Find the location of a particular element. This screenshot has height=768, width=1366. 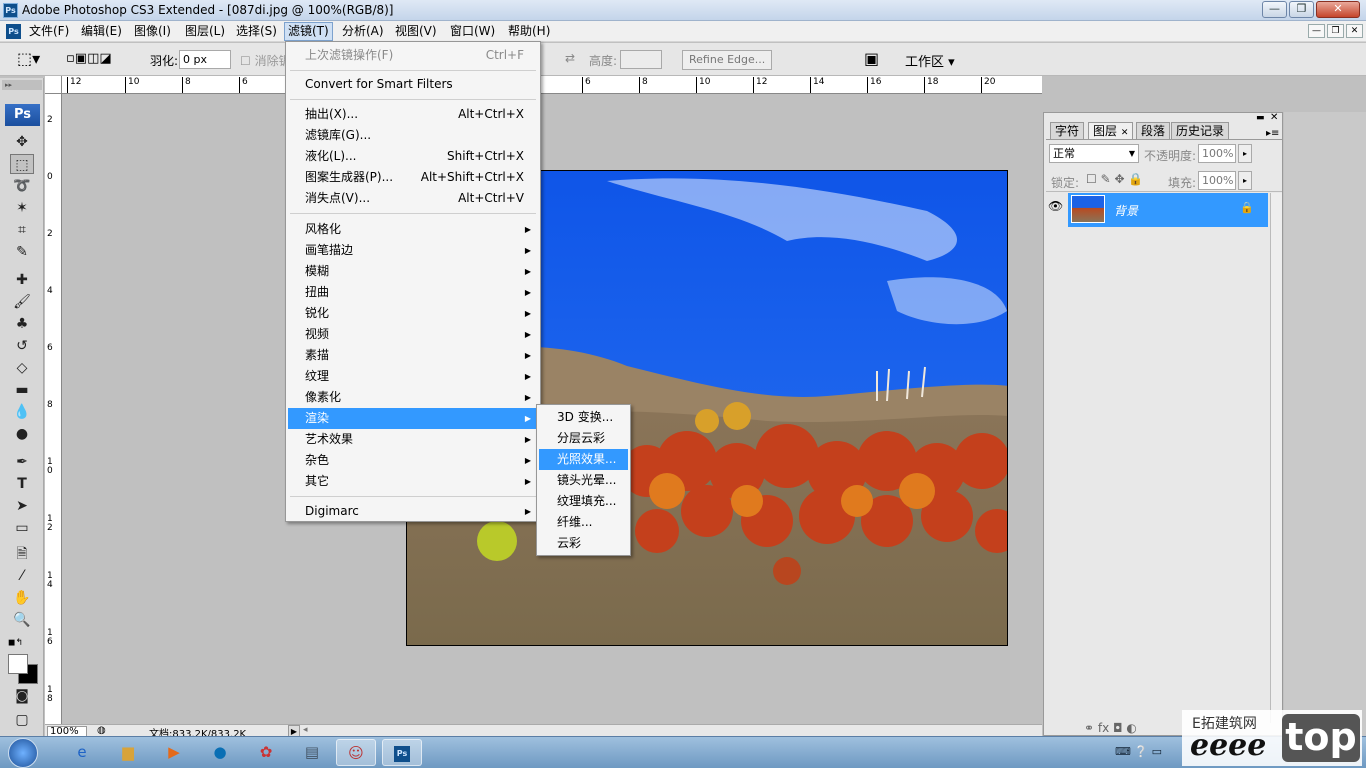

filter-brush-strokes: 画笔描边 ▶ is located at coordinates (413, 250).